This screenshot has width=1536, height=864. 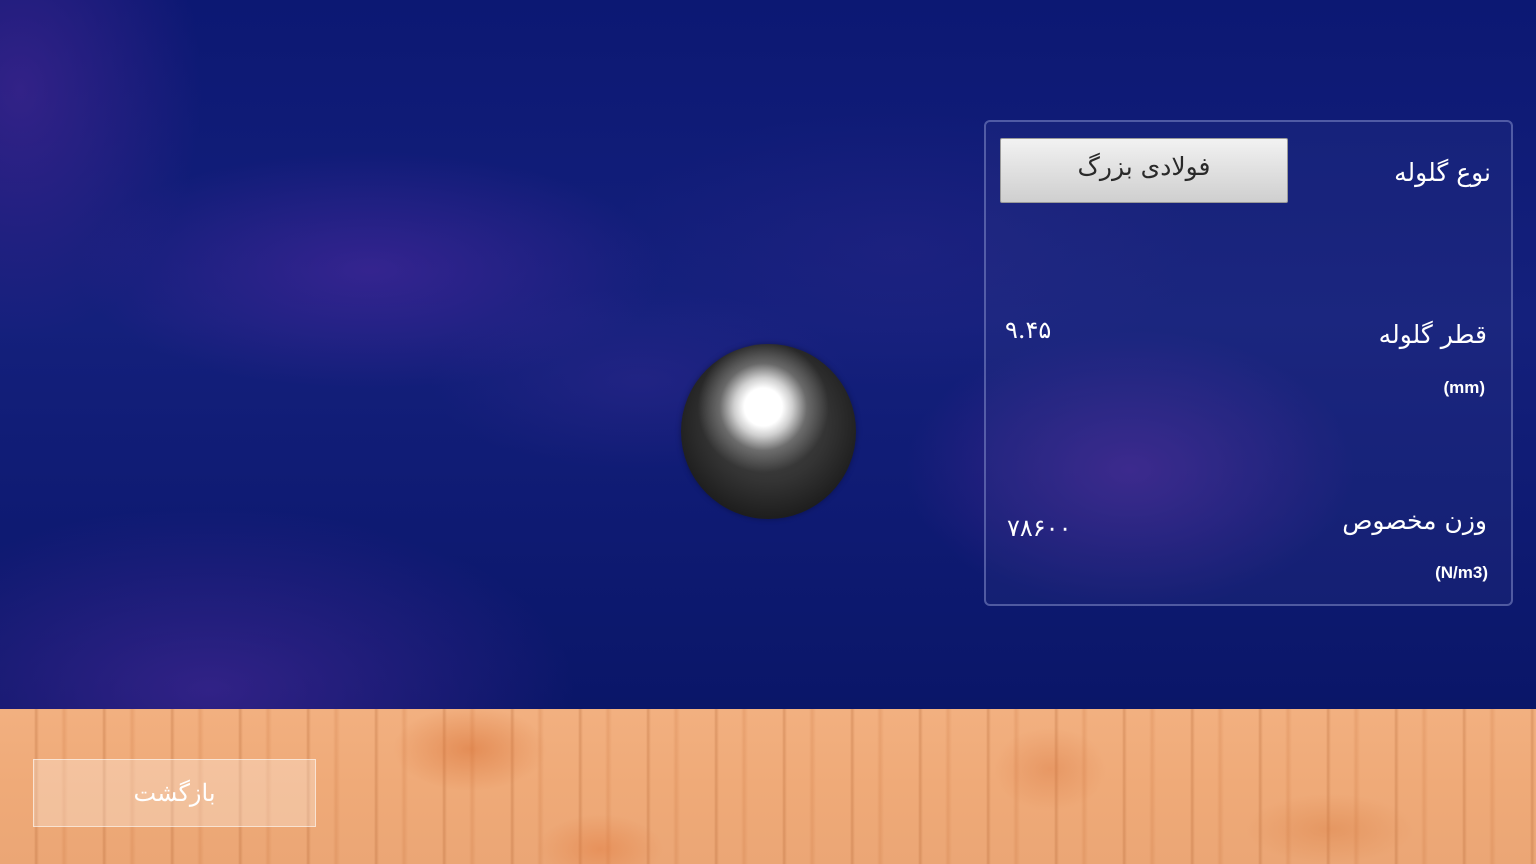 I want to click on ball-diameter-unit: (mm), so click(x=1464, y=387).